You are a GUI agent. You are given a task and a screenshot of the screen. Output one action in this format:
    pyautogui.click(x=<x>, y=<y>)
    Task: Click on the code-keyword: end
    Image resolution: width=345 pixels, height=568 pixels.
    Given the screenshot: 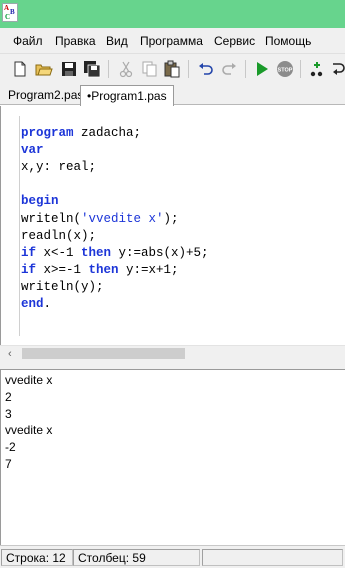 What is the action you would take?
    pyautogui.click(x=32, y=304)
    